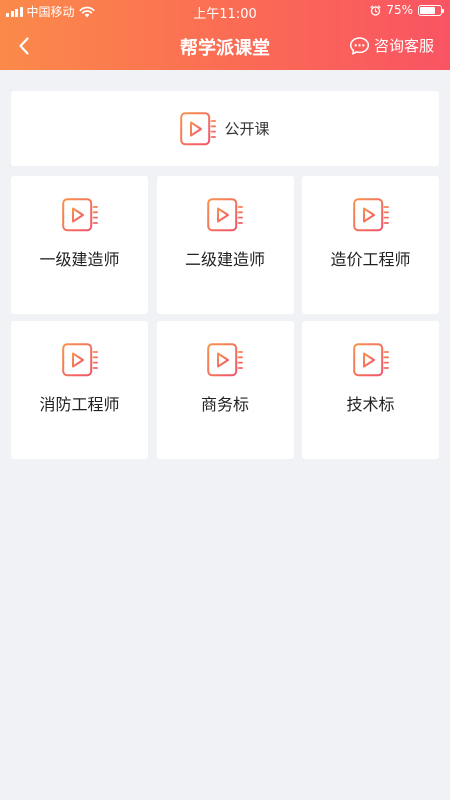 This screenshot has width=450, height=800. What do you see at coordinates (370, 259) in the screenshot?
I see `category-label: 造价工程师` at bounding box center [370, 259].